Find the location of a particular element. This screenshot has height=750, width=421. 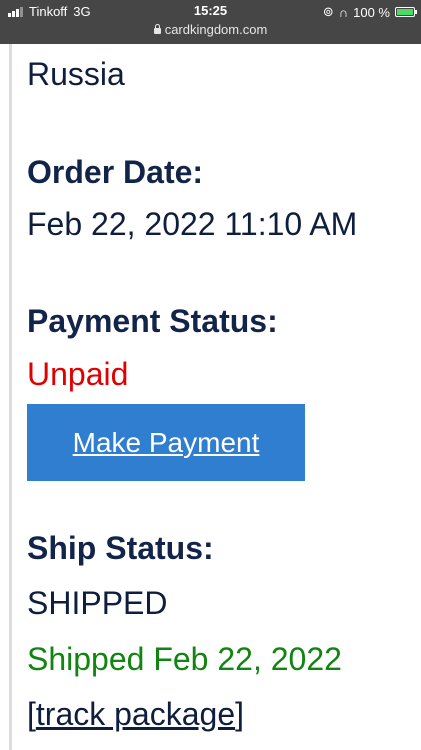

make-payment-button: Make Payment is located at coordinates (166, 442).